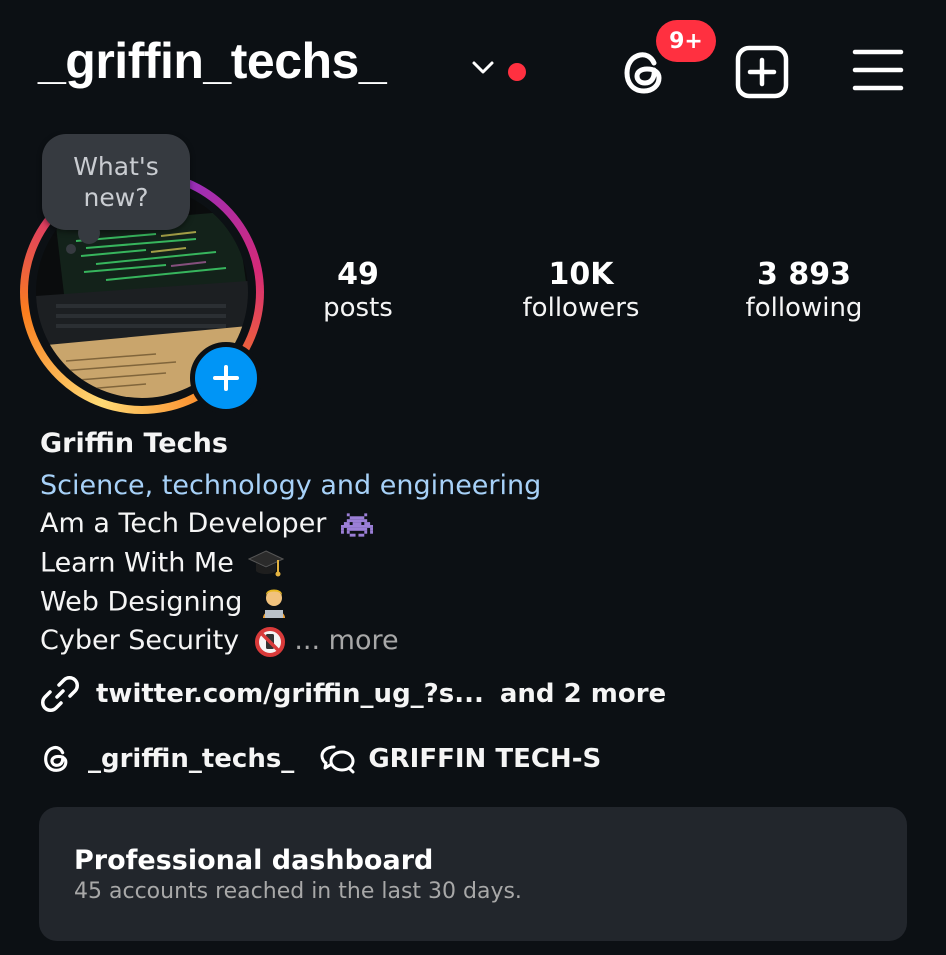 Image resolution: width=946 pixels, height=955 pixels. Describe the element at coordinates (804, 274) in the screenshot. I see `following-count: 3 893` at that location.